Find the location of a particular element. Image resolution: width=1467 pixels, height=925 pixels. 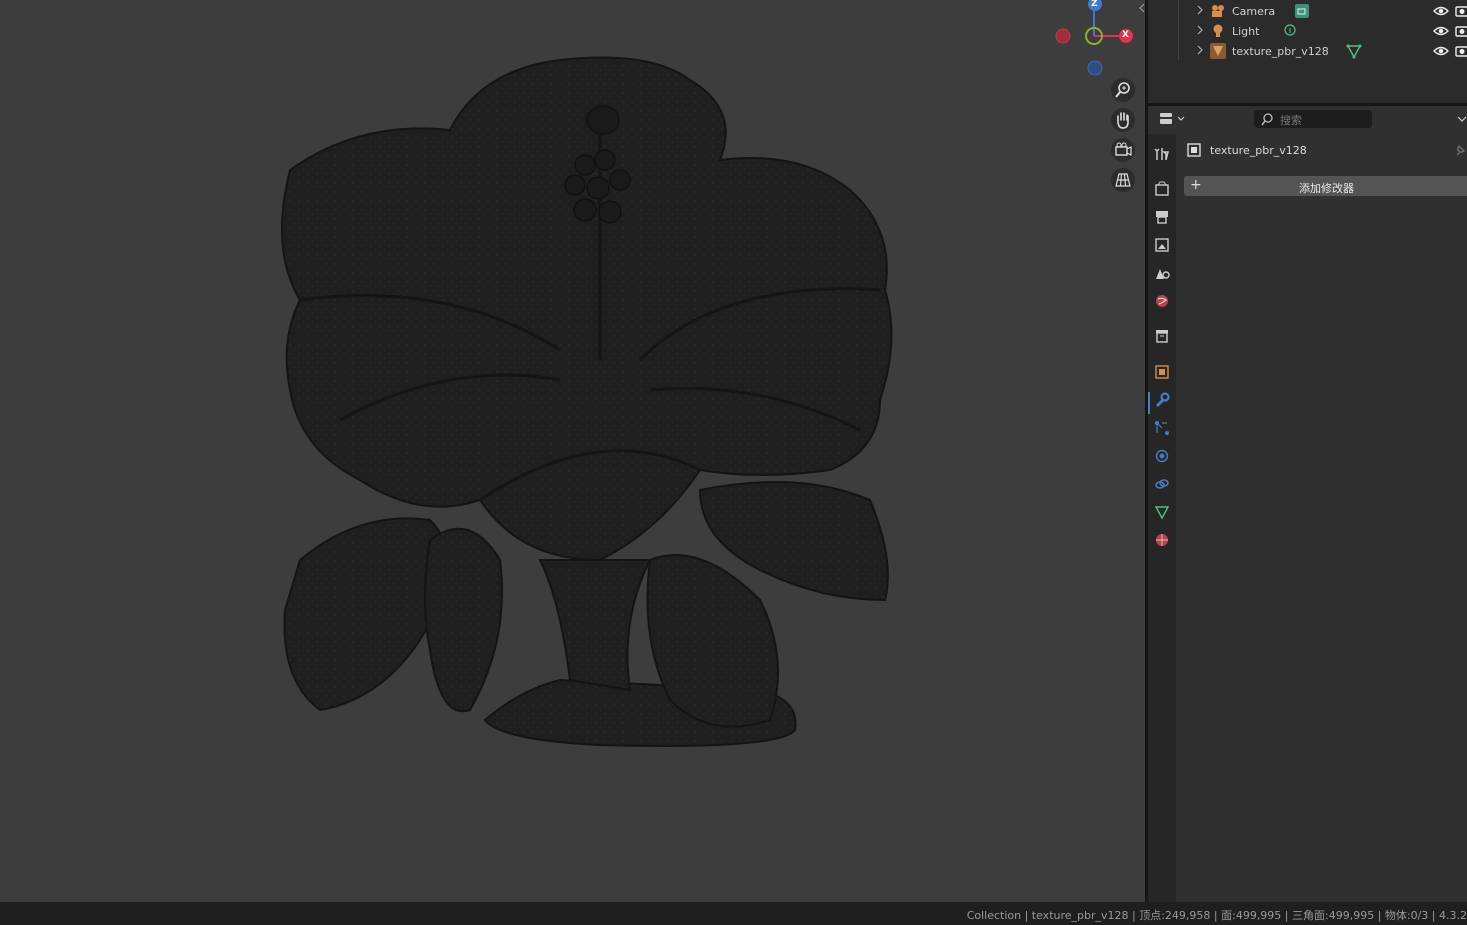

outliner: Camera Light texture_pbr_v128 is located at coordinates (1307, 51).